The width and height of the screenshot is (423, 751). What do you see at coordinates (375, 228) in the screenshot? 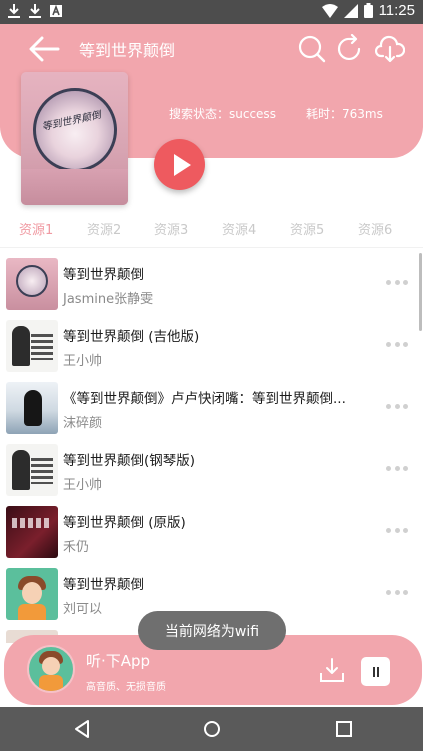
I see `tab-source-6: 资源6` at bounding box center [375, 228].